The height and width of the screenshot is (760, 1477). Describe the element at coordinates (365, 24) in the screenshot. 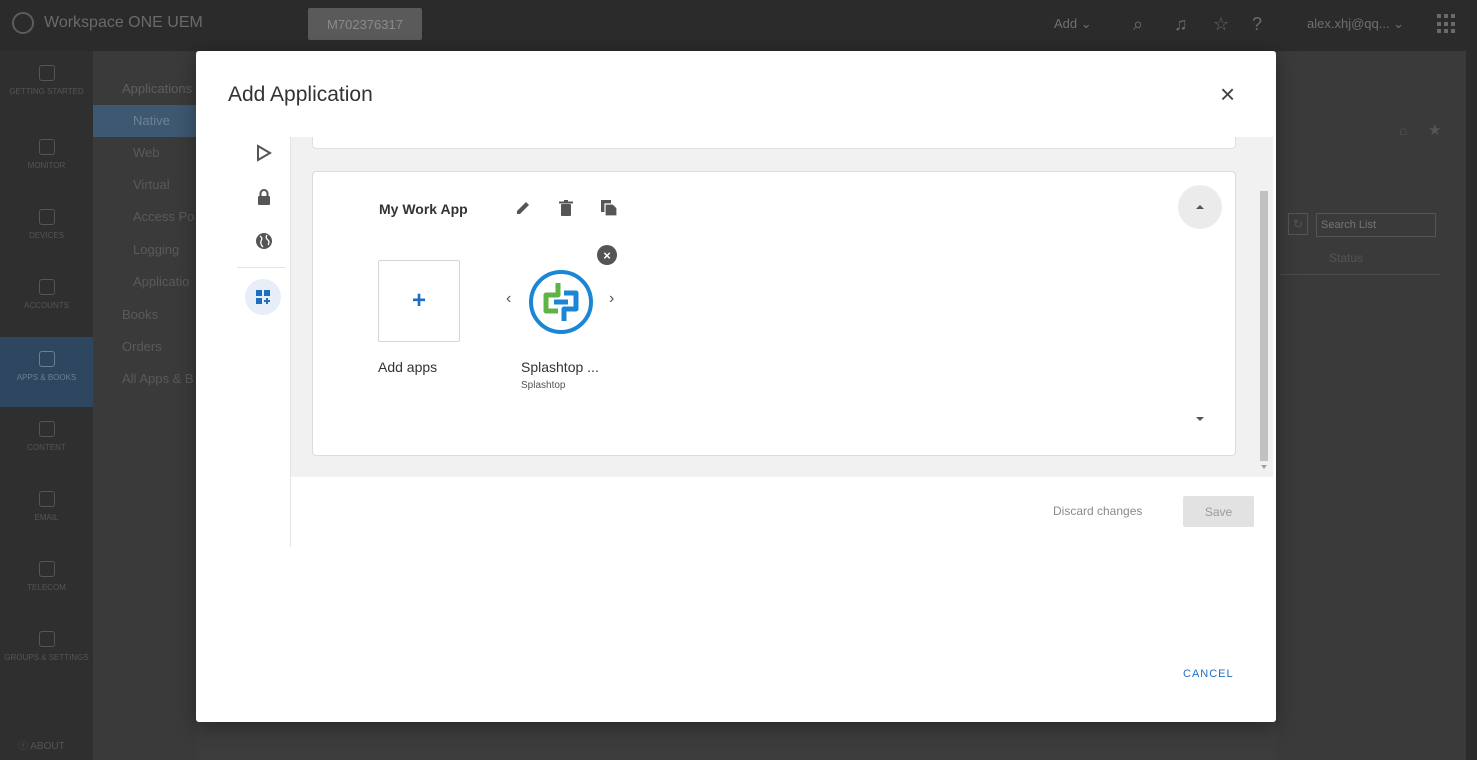

I see `organization-selector: M702376317` at that location.